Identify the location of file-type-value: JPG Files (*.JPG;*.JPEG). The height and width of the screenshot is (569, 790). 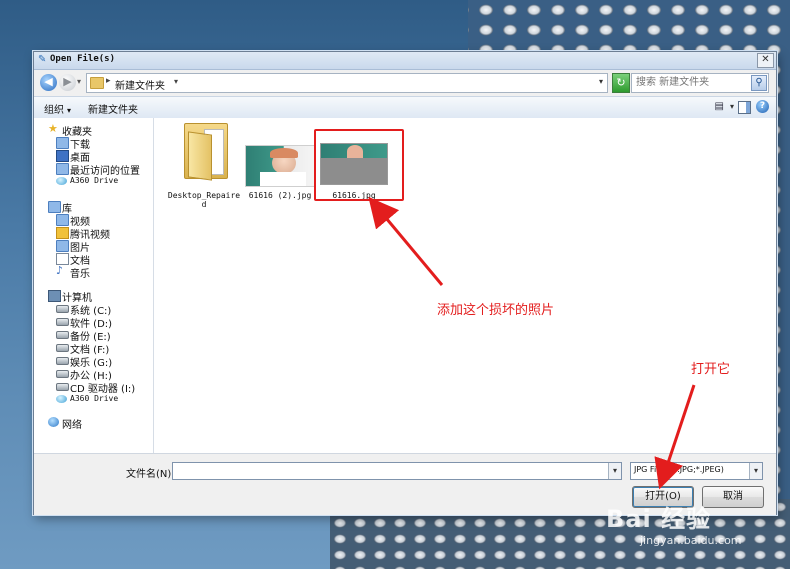
(679, 469).